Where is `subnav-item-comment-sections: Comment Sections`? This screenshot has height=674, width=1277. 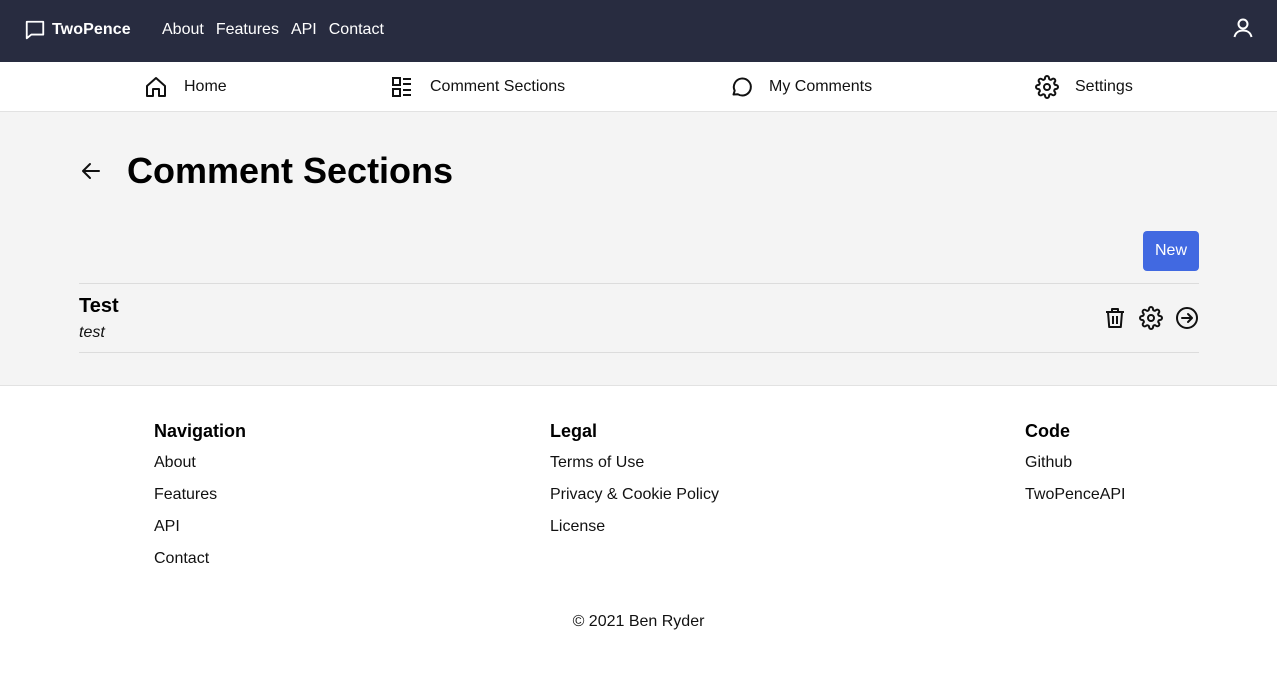 subnav-item-comment-sections: Comment Sections is located at coordinates (477, 87).